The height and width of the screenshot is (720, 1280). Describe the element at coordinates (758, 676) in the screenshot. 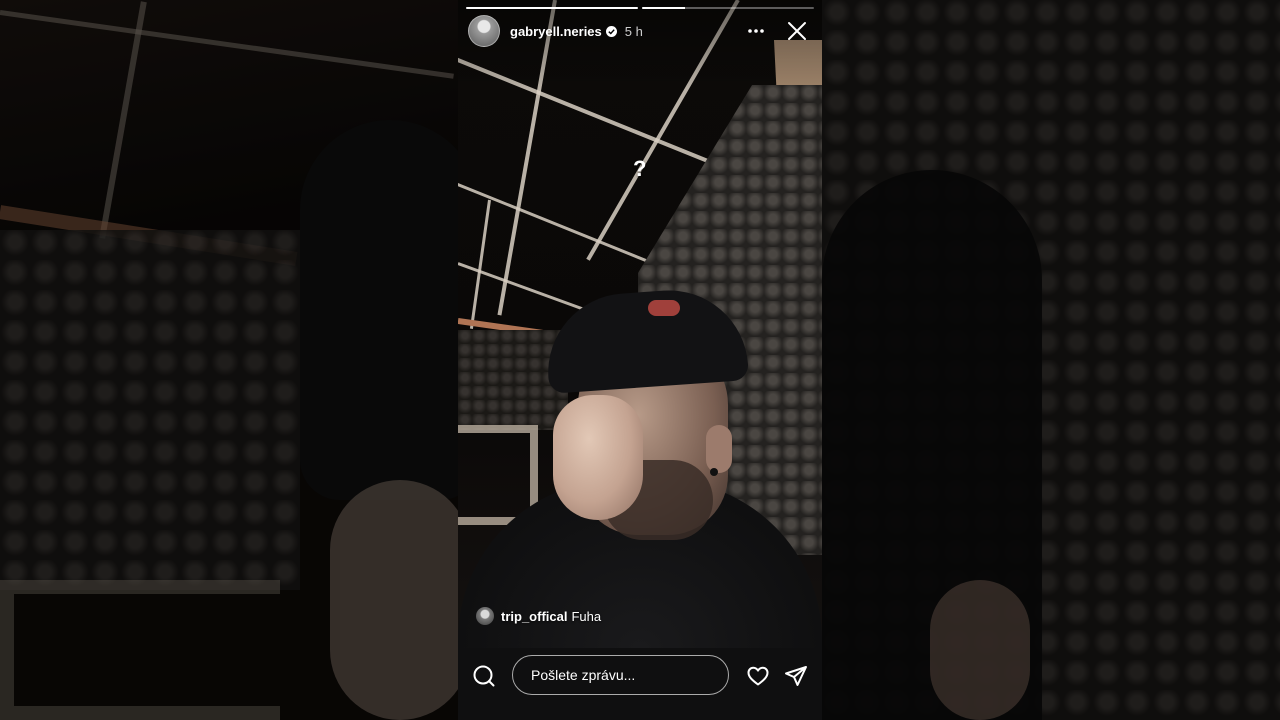

I see `heart-icon` at that location.